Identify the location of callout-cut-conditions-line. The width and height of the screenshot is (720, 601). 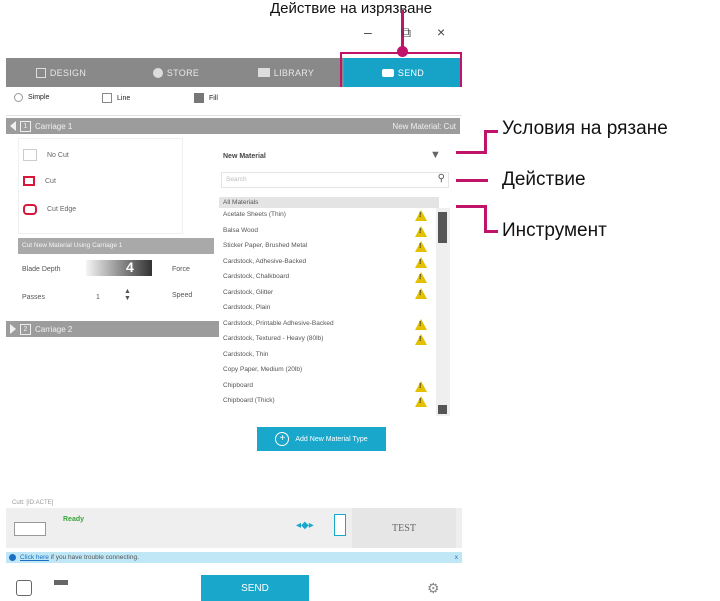
(470, 152).